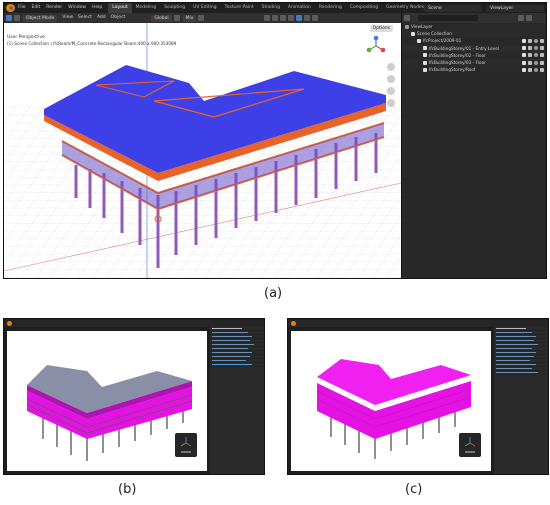  Describe the element at coordinates (107, 401) in the screenshot. I see `3d-viewport-b` at that location.